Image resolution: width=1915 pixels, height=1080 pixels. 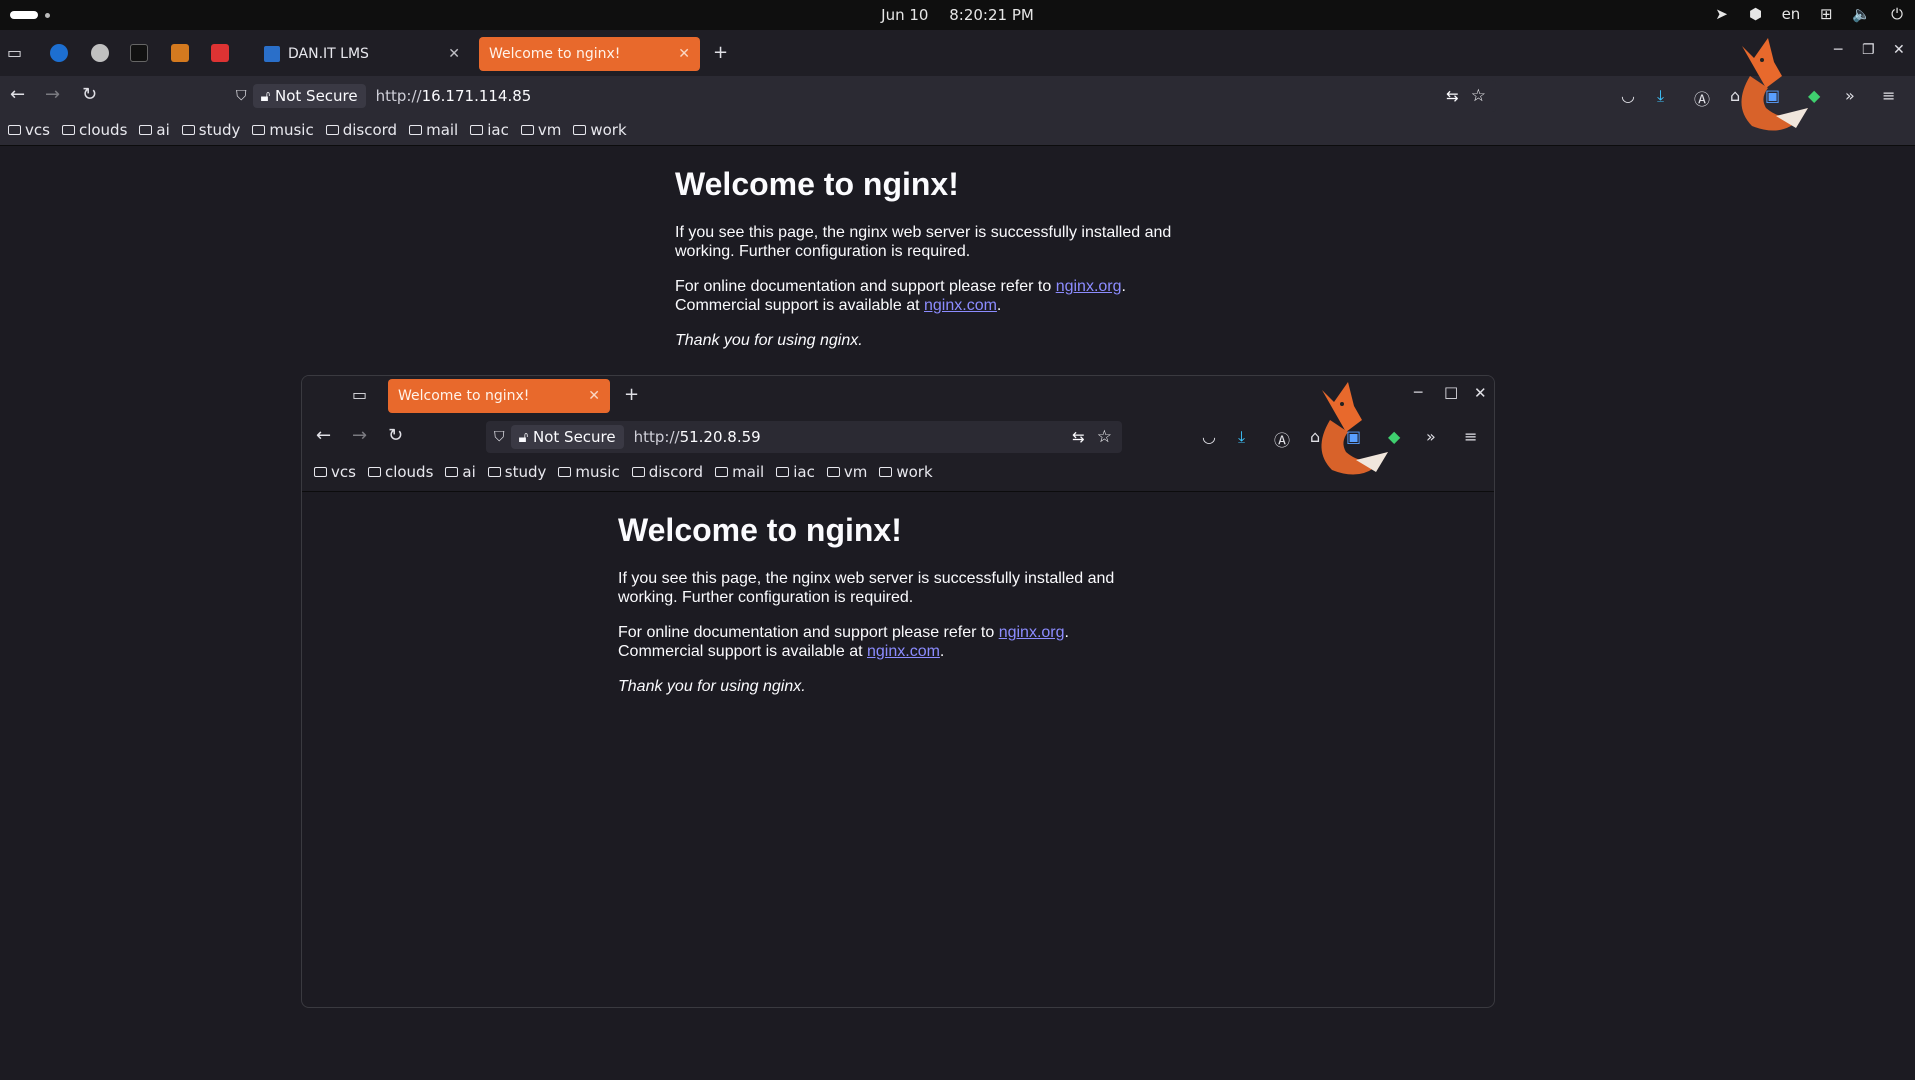 What do you see at coordinates (139, 53) in the screenshot?
I see `pinned-tab-notion-icon` at bounding box center [139, 53].